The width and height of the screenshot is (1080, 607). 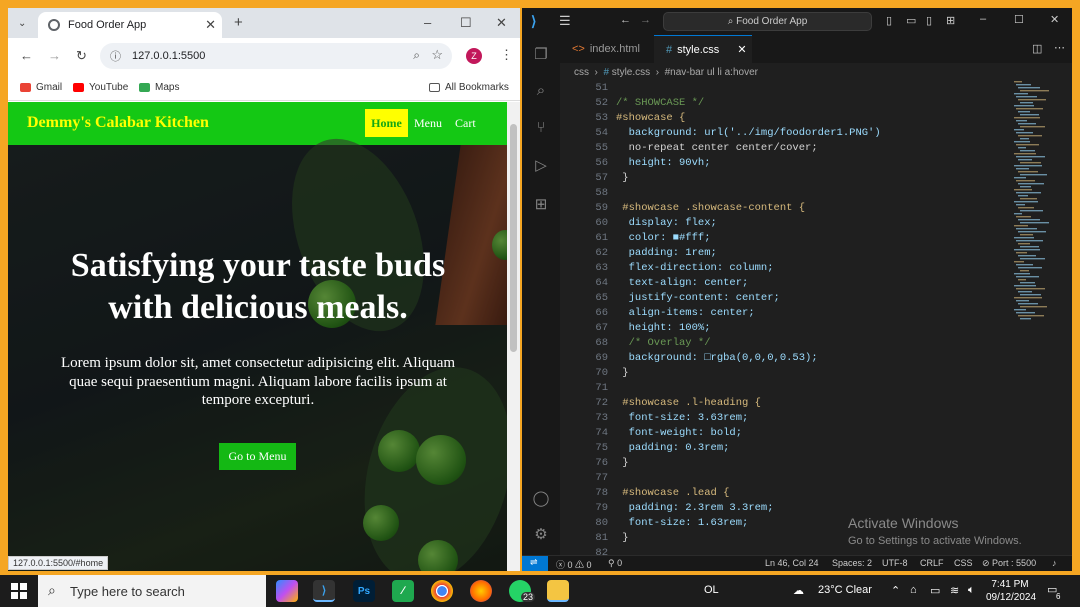 What do you see at coordinates (935, 590) in the screenshot?
I see `battery-icon: ▭` at bounding box center [935, 590].